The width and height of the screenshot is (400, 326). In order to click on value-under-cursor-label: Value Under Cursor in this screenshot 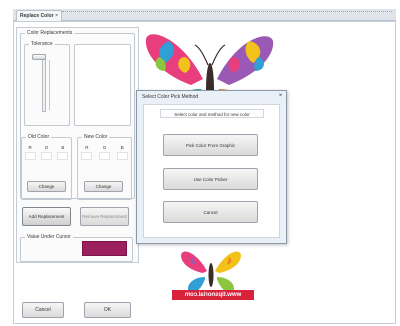, I will do `click(49, 237)`.